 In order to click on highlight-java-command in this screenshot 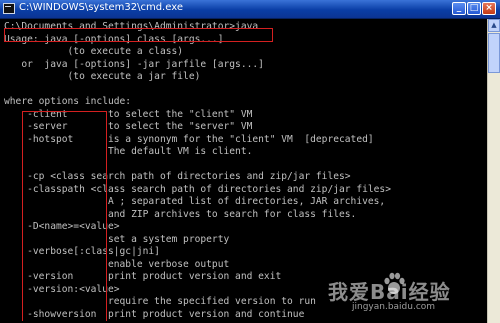, I will do `click(138, 35)`.